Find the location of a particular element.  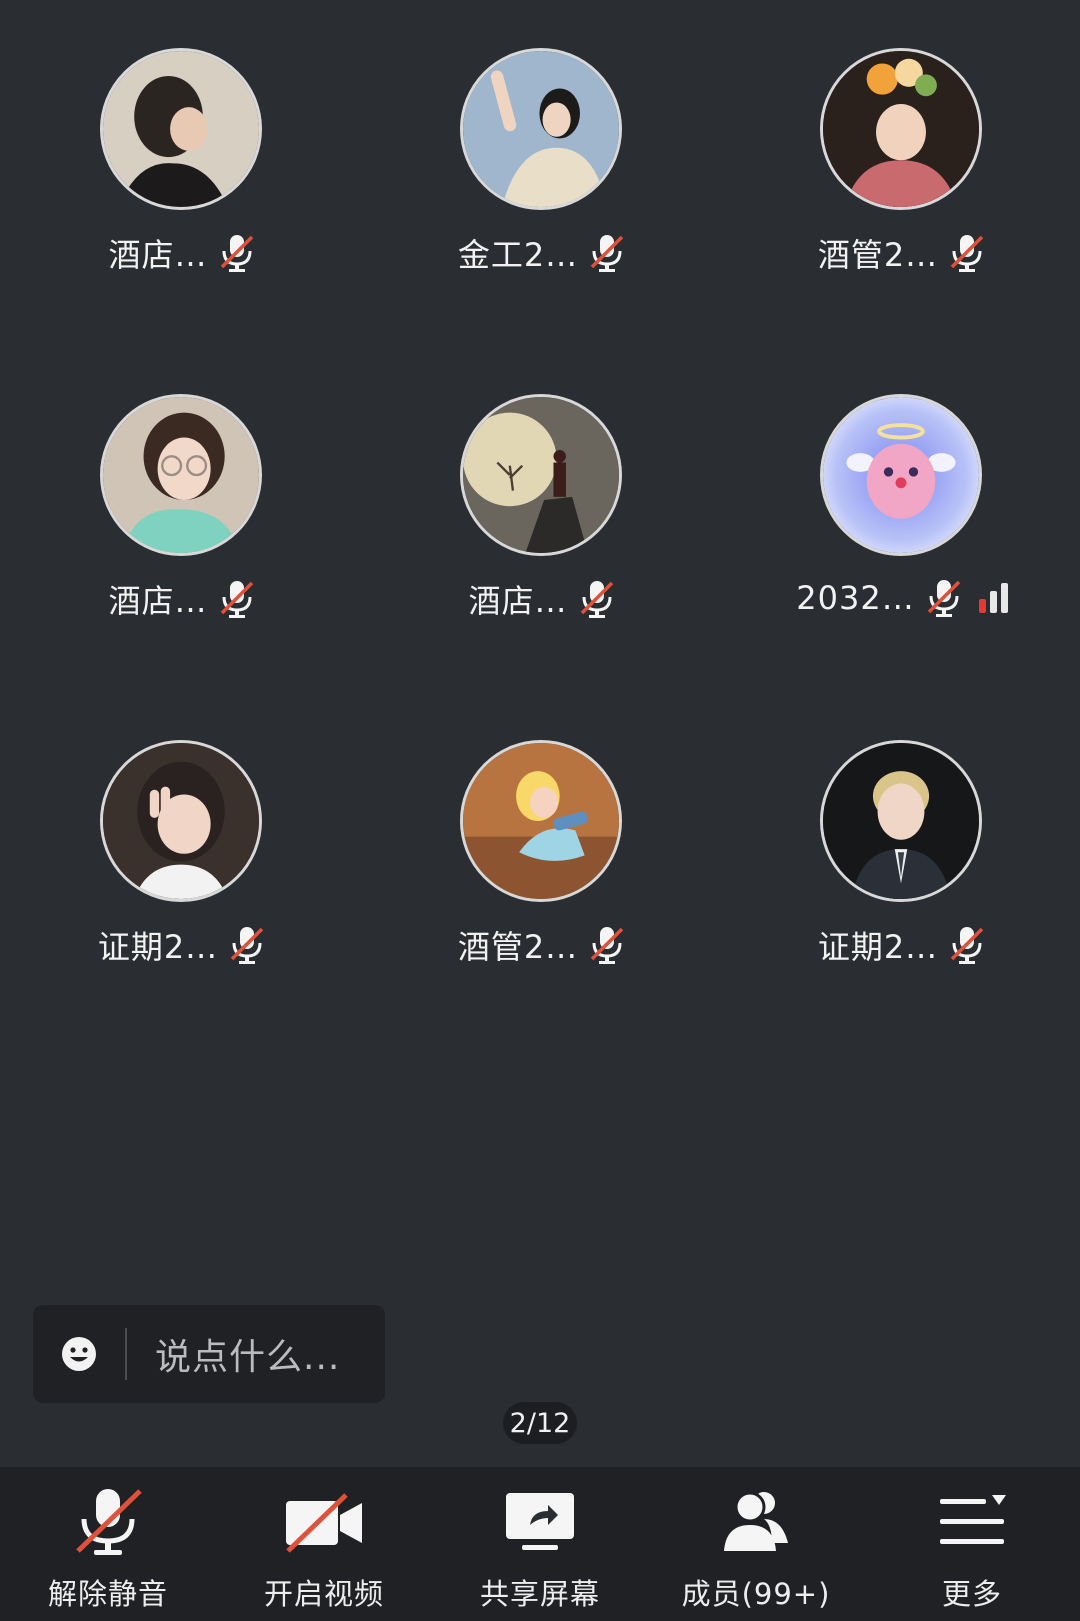

start-video-button: 开启视频 is located at coordinates (324, 1544).